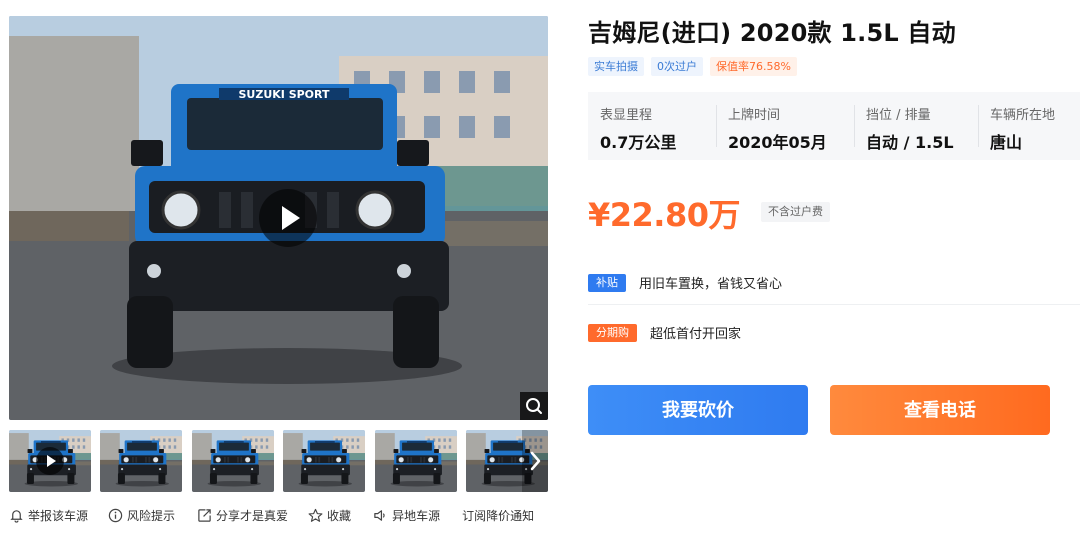  I want to click on listing-actions: 举报该车源 风险提示 分享才是真爱 收藏 异地车源 订阅降价通知, so click(271, 515).